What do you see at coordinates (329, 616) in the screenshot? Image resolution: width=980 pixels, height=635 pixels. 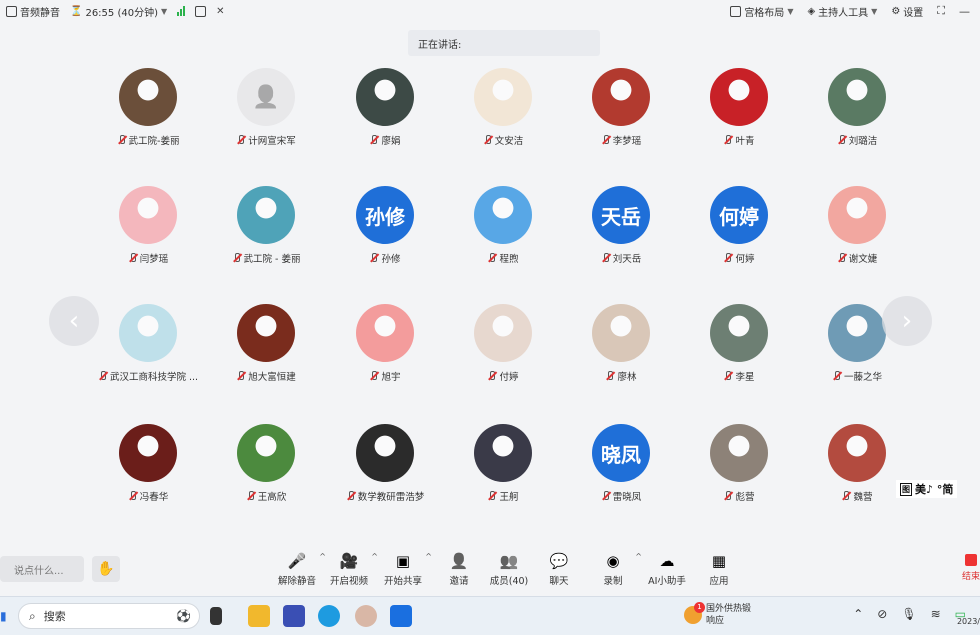 I see `edge-browser-icon` at bounding box center [329, 616].